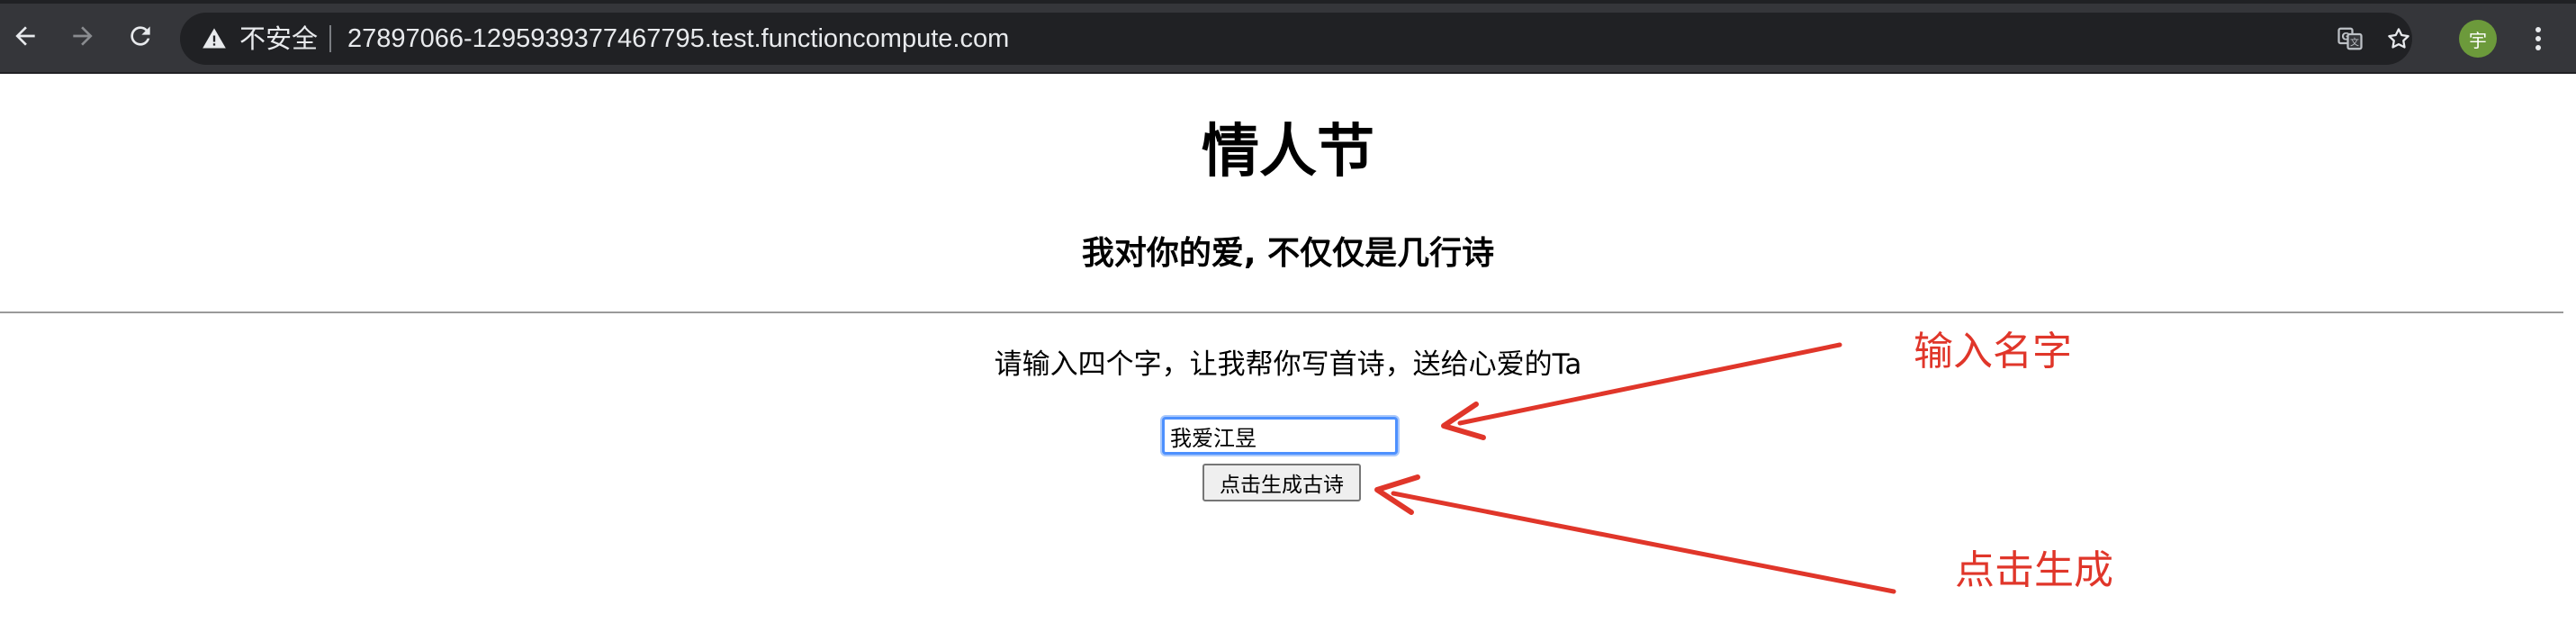  I want to click on arrow-to-button, so click(1635, 534).